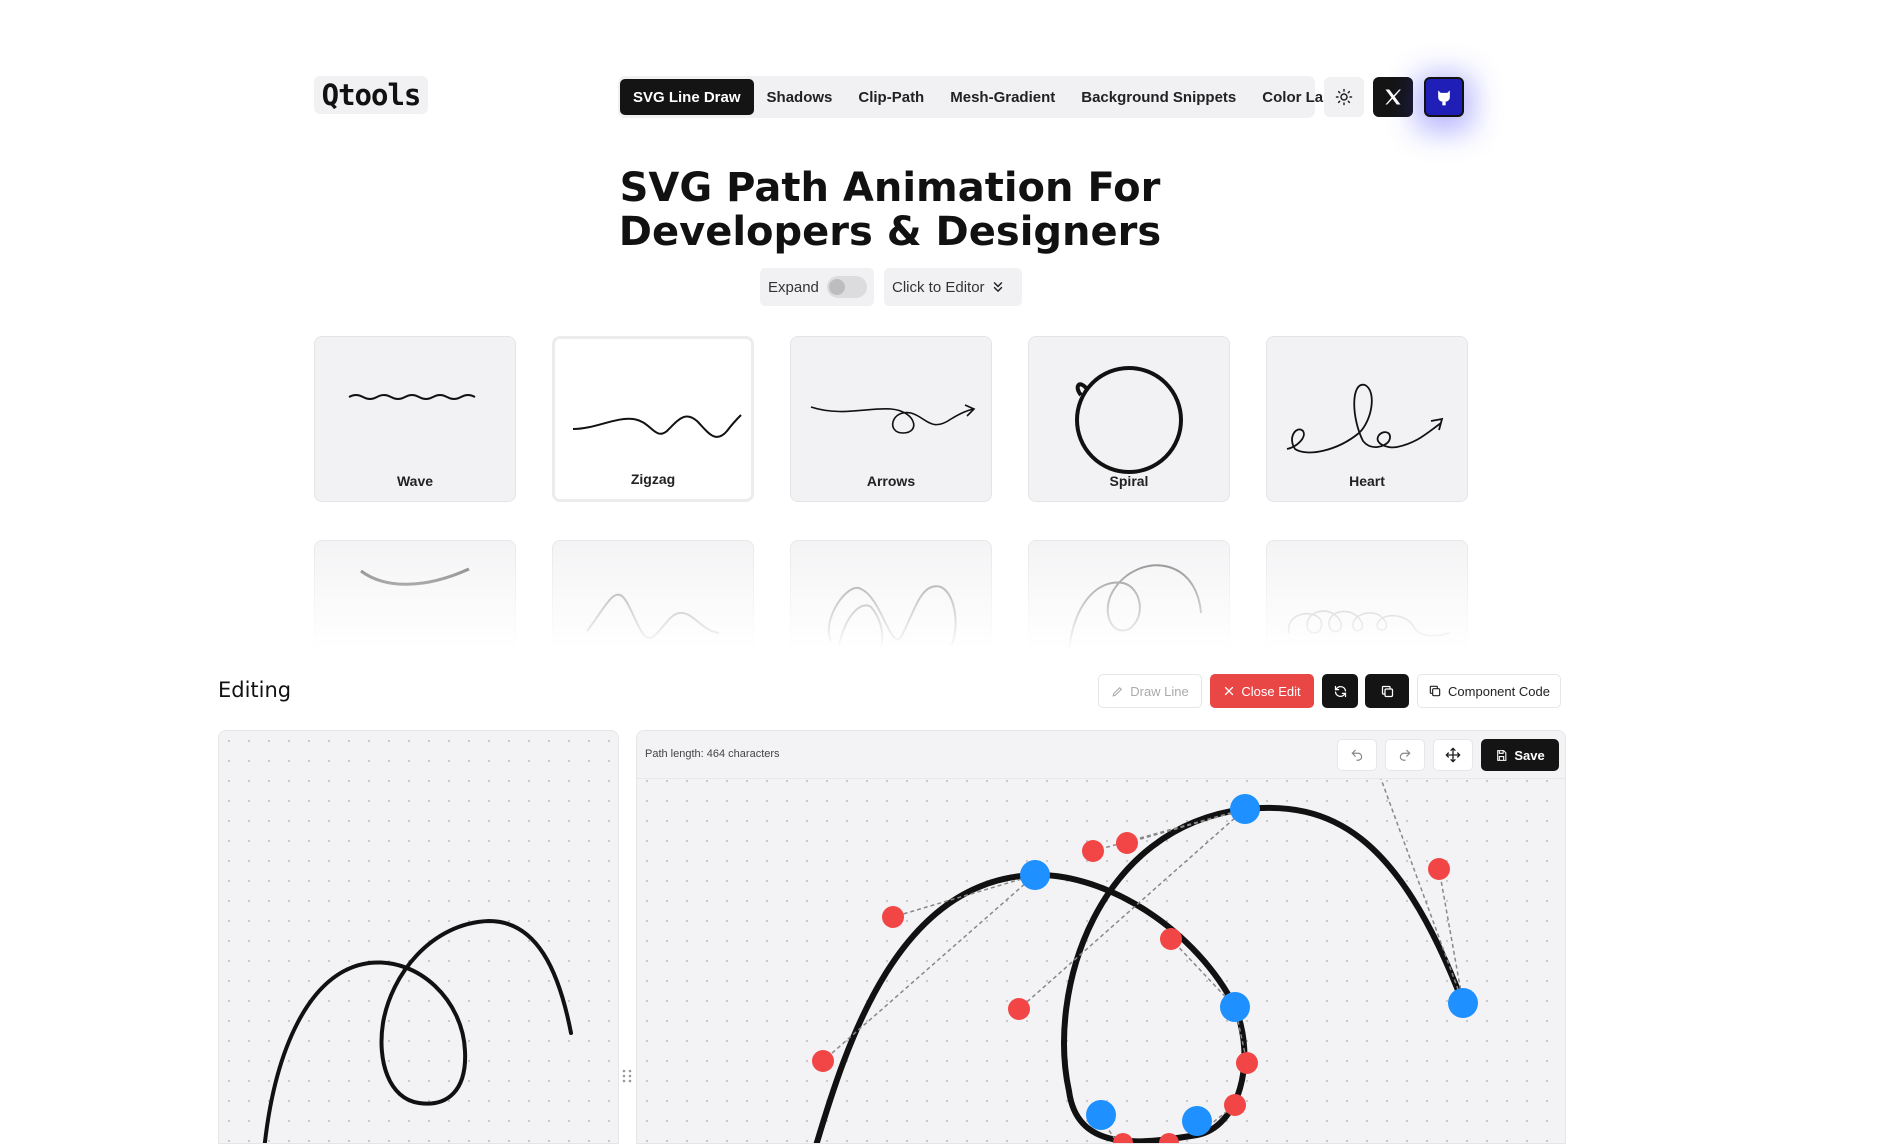 Image resolution: width=1896 pixels, height=1144 pixels. Describe the element at coordinates (1129, 419) in the screenshot. I see `preset-card-spiral: Spiral` at that location.